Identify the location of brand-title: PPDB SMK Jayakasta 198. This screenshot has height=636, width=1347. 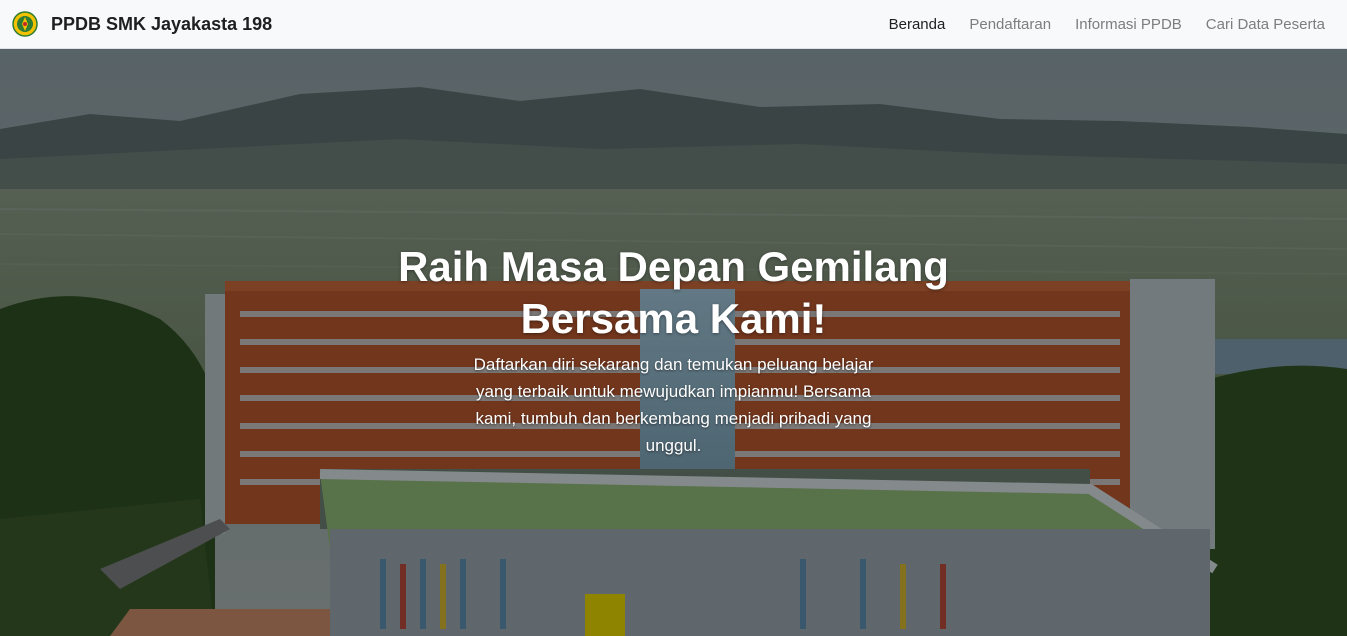
(162, 23).